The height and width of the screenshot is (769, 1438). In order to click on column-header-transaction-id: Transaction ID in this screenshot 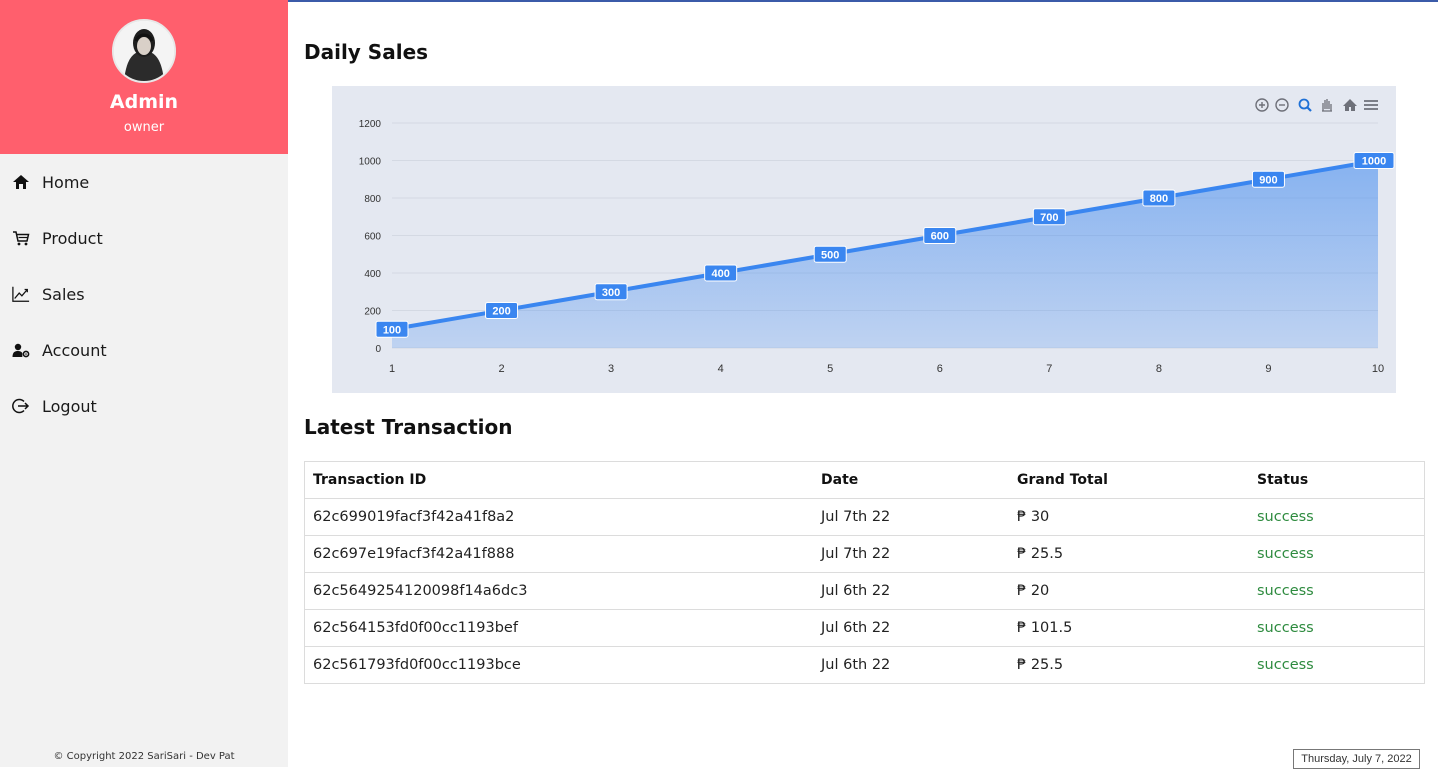, I will do `click(559, 480)`.